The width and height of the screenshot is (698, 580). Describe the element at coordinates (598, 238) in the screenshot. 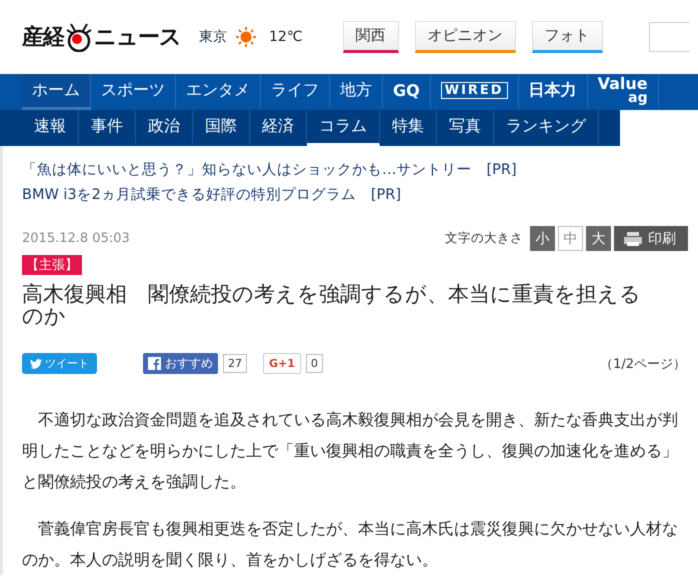

I see `font-size-button: 大` at that location.